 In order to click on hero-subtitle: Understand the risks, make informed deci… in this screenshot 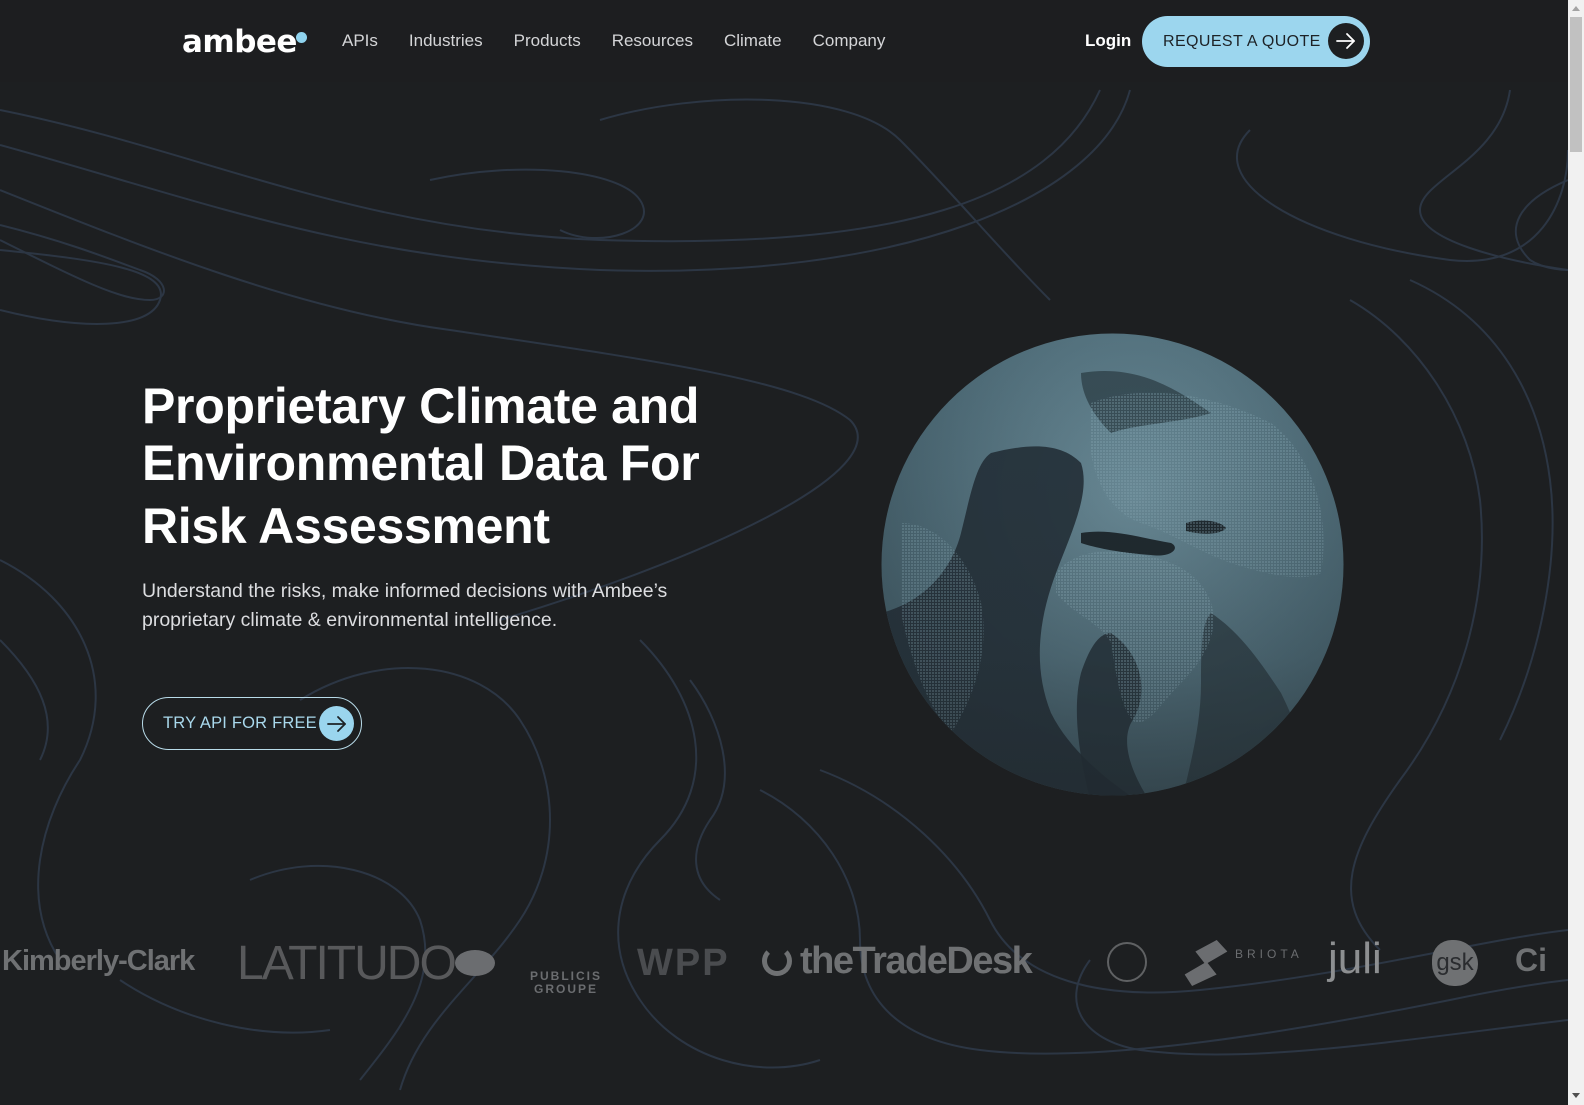, I will do `click(405, 605)`.